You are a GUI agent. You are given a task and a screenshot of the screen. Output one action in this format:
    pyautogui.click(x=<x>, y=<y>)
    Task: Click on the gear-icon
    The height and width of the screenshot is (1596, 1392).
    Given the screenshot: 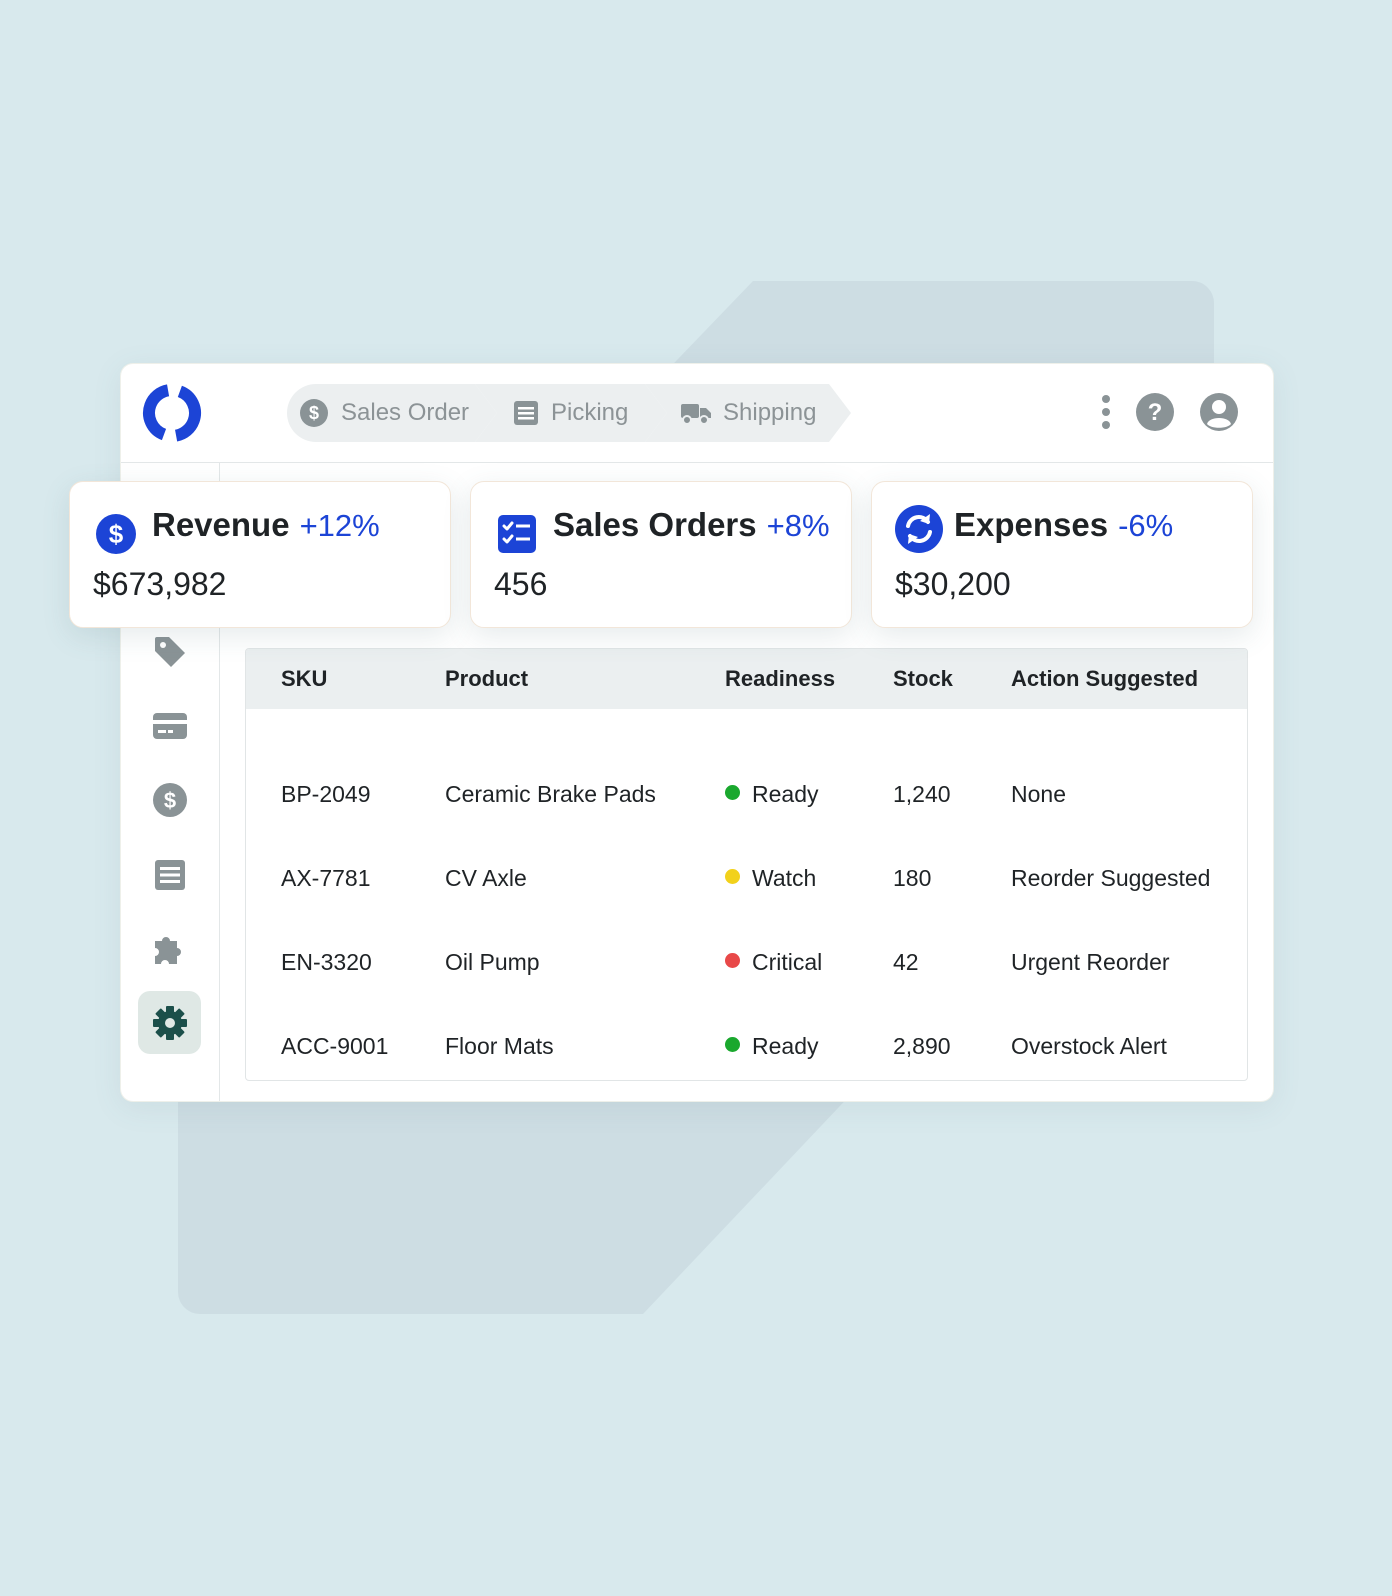 What is the action you would take?
    pyautogui.click(x=169, y=1022)
    